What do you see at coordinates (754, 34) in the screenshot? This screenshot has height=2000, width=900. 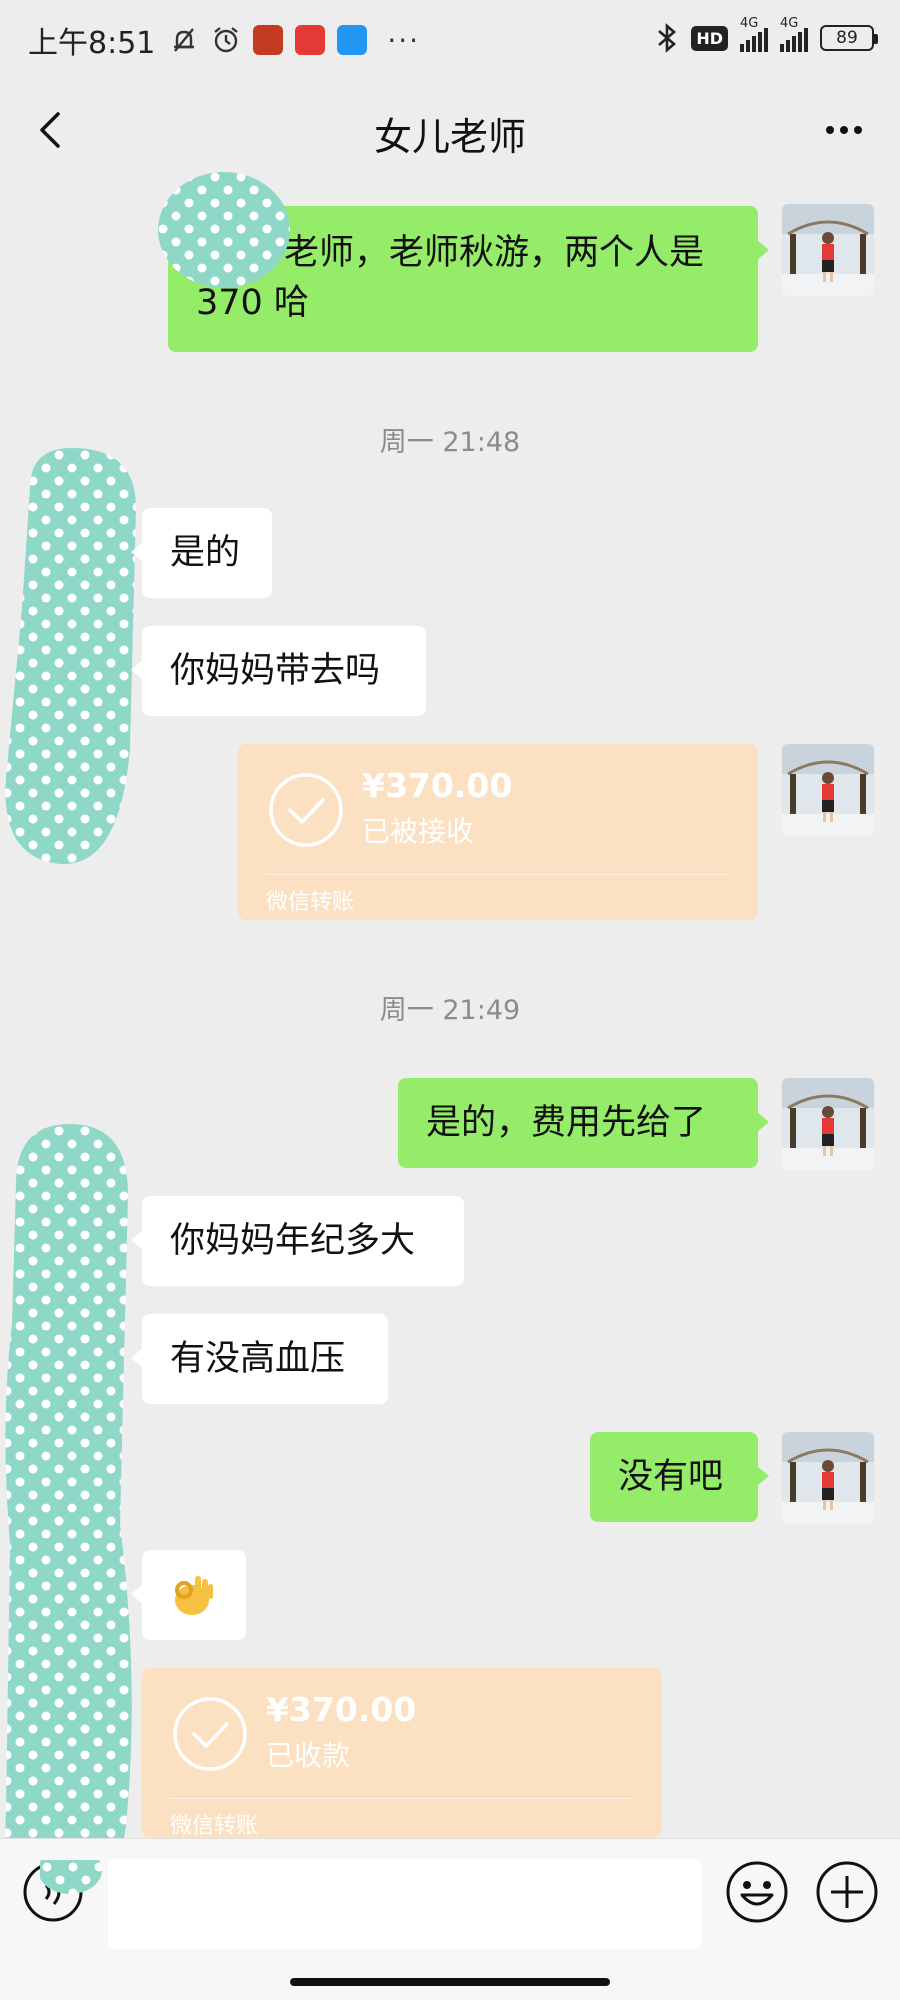 I see `signal-icon-1: 4G` at bounding box center [754, 34].